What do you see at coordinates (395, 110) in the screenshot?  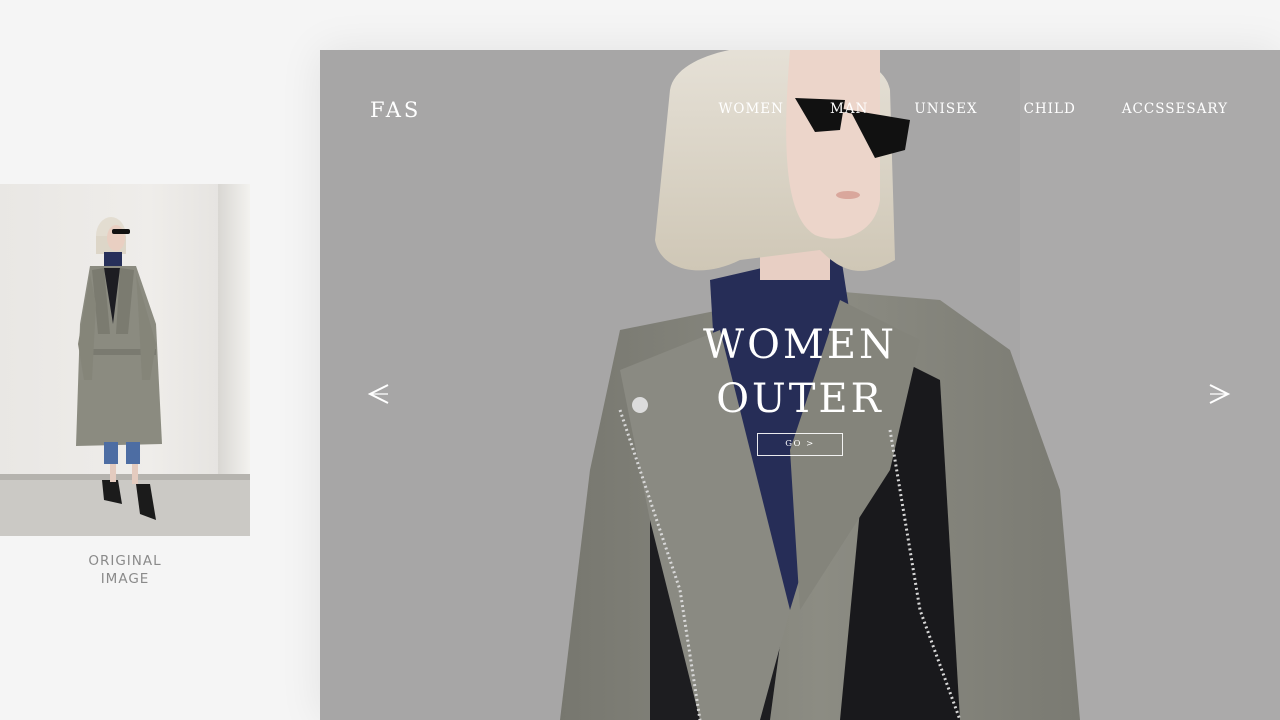 I see `brand-logo: FAS` at bounding box center [395, 110].